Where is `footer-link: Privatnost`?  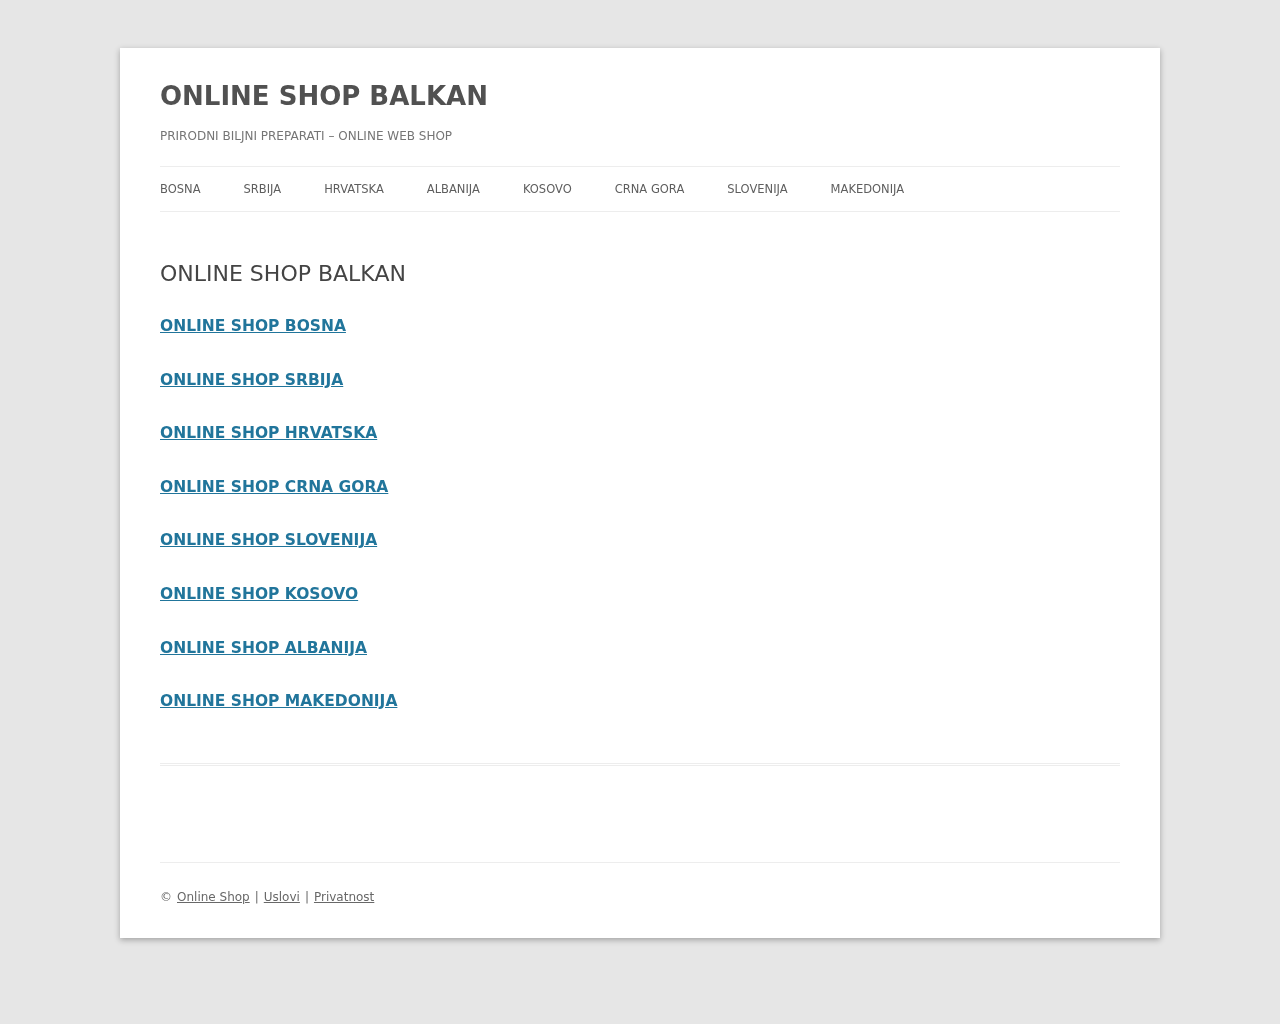 footer-link: Privatnost is located at coordinates (344, 896).